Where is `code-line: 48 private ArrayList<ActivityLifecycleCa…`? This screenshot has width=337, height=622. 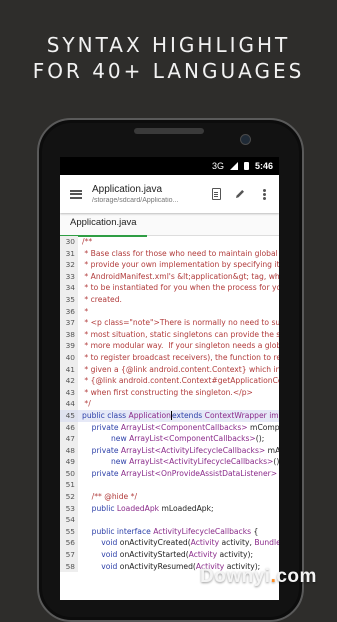
code-line: 48 private ArrayList<ActivityLifecycleCa… is located at coordinates (169, 450).